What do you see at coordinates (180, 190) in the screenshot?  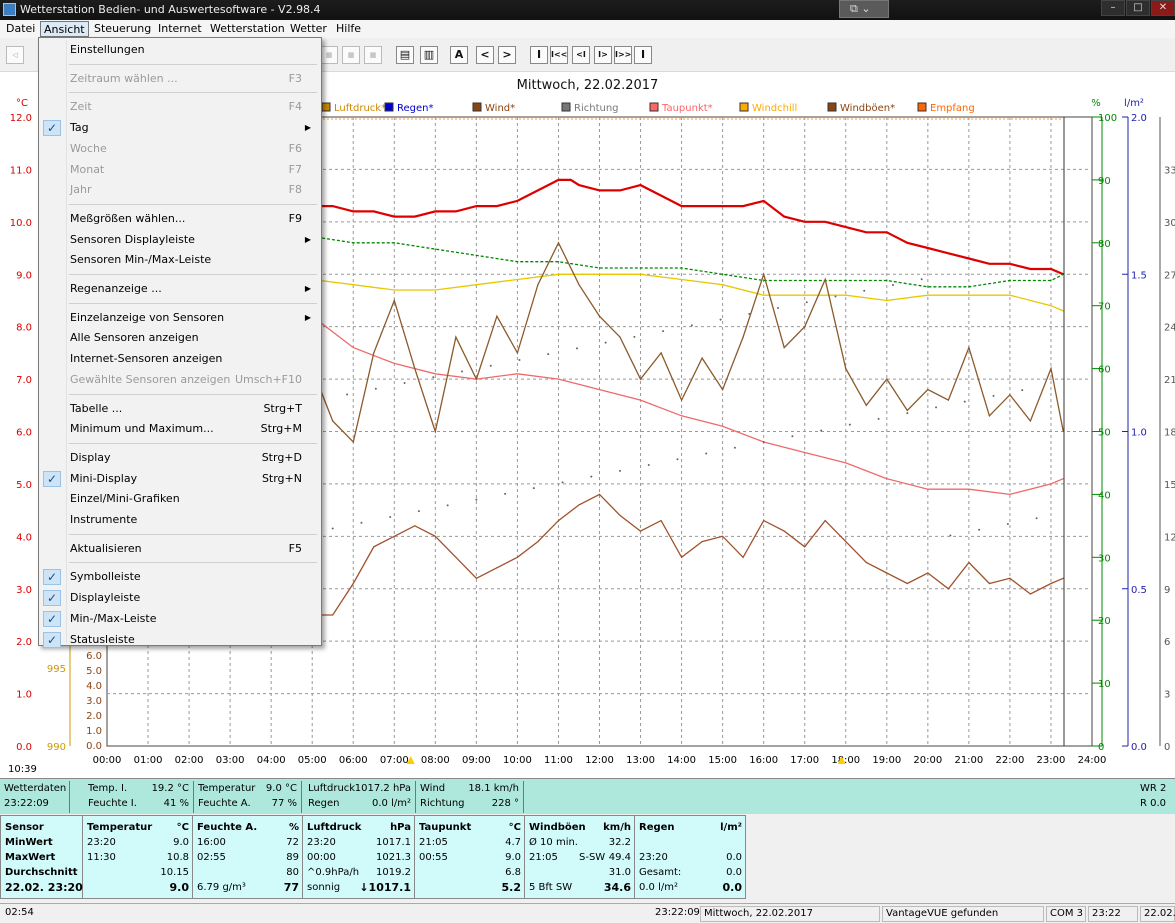 I see `menu-item-jahr: Jahr F8` at bounding box center [180, 190].